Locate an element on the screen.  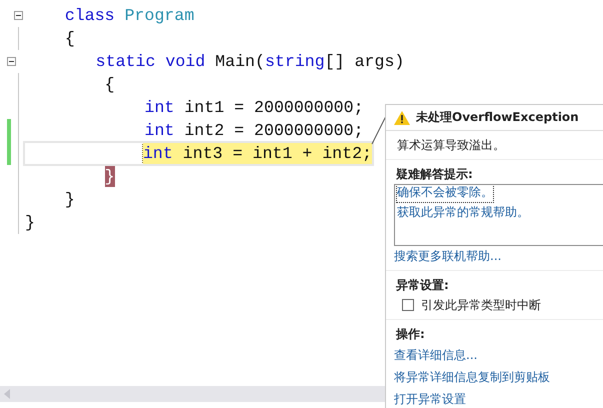
action-link: 将异常详细信息复制到剪贴板 is located at coordinates (498, 377).